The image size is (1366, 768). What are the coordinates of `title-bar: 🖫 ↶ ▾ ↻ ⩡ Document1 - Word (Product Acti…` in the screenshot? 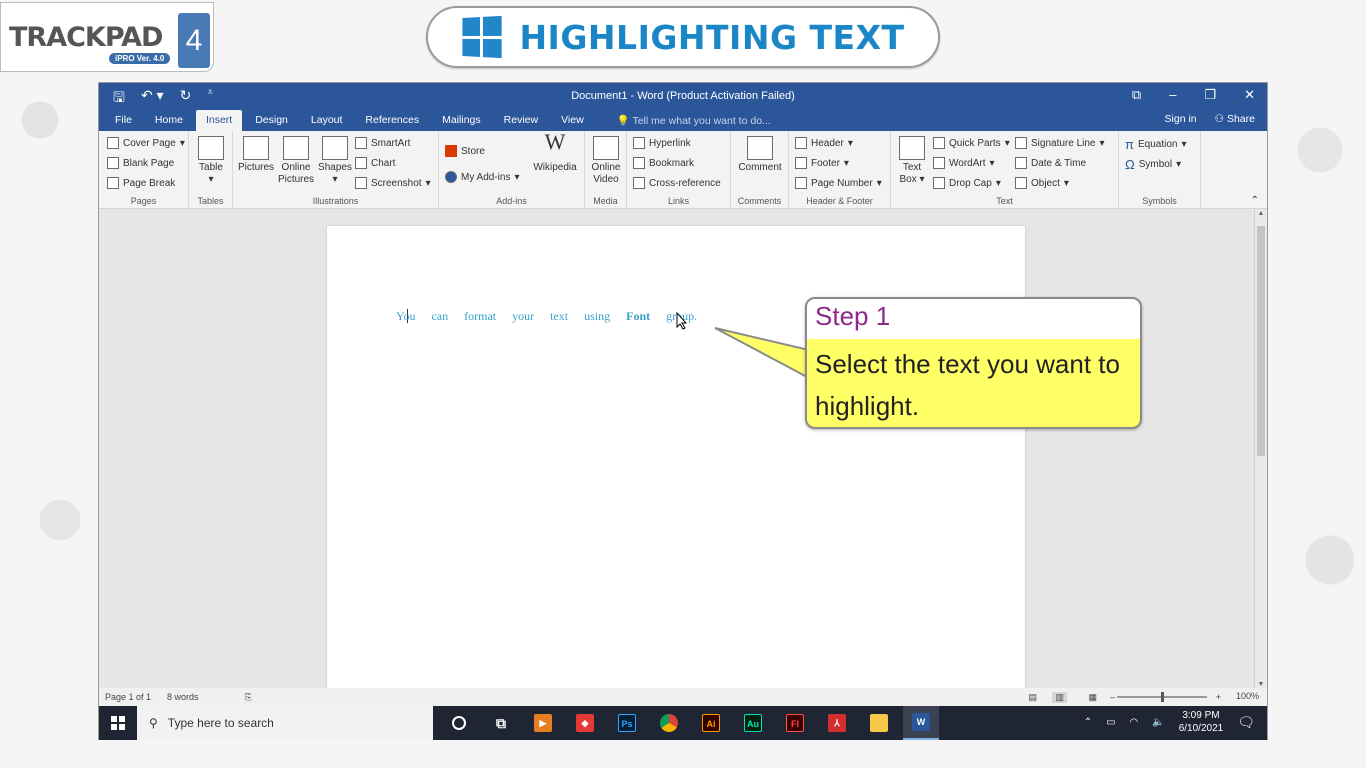 It's located at (683, 96).